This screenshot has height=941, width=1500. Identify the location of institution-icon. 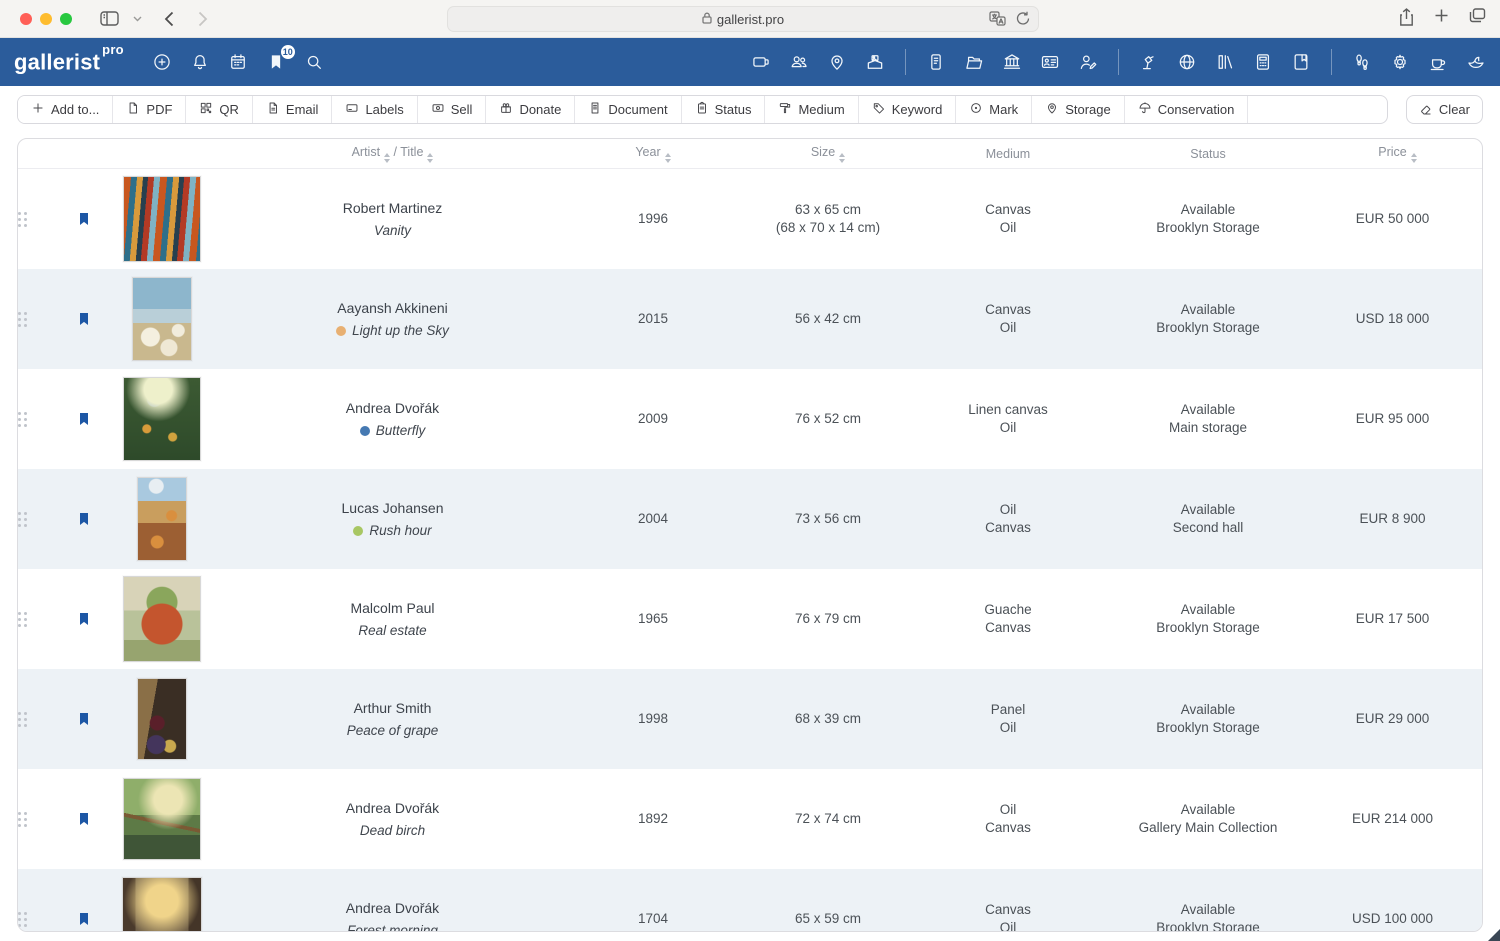
(1012, 62).